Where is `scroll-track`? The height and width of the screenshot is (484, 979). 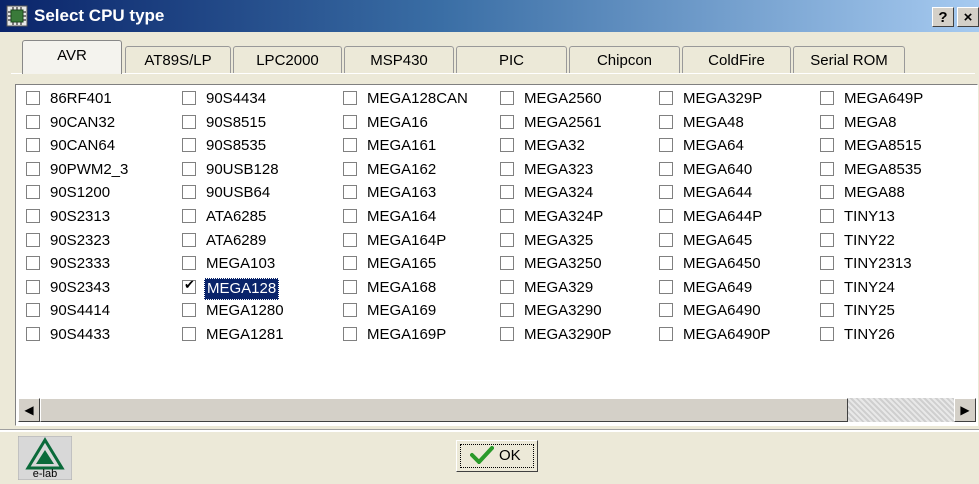 scroll-track is located at coordinates (901, 410).